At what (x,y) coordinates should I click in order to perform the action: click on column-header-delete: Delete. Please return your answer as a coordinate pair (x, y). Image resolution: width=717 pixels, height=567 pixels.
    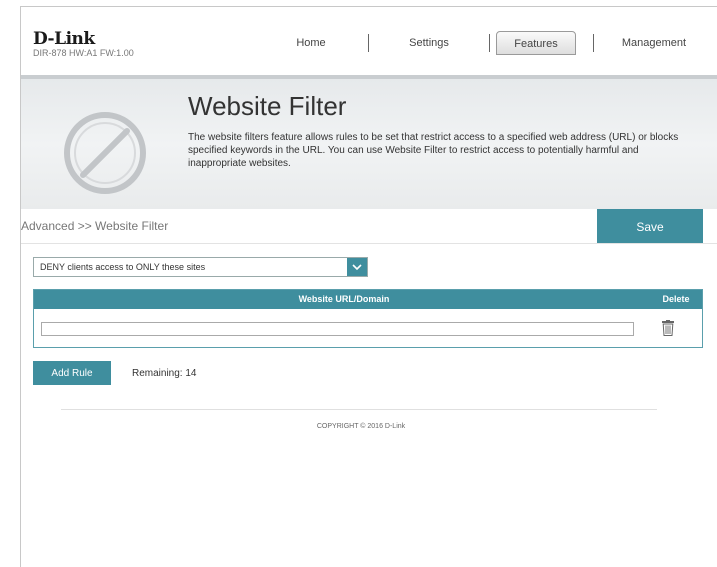
    Looking at the image, I should click on (676, 299).